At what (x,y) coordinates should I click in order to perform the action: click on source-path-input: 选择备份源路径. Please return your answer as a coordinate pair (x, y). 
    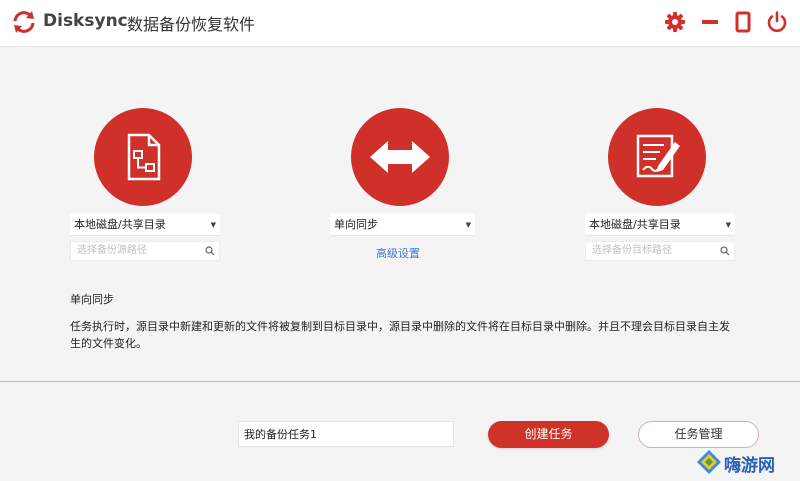
    Looking at the image, I should click on (145, 251).